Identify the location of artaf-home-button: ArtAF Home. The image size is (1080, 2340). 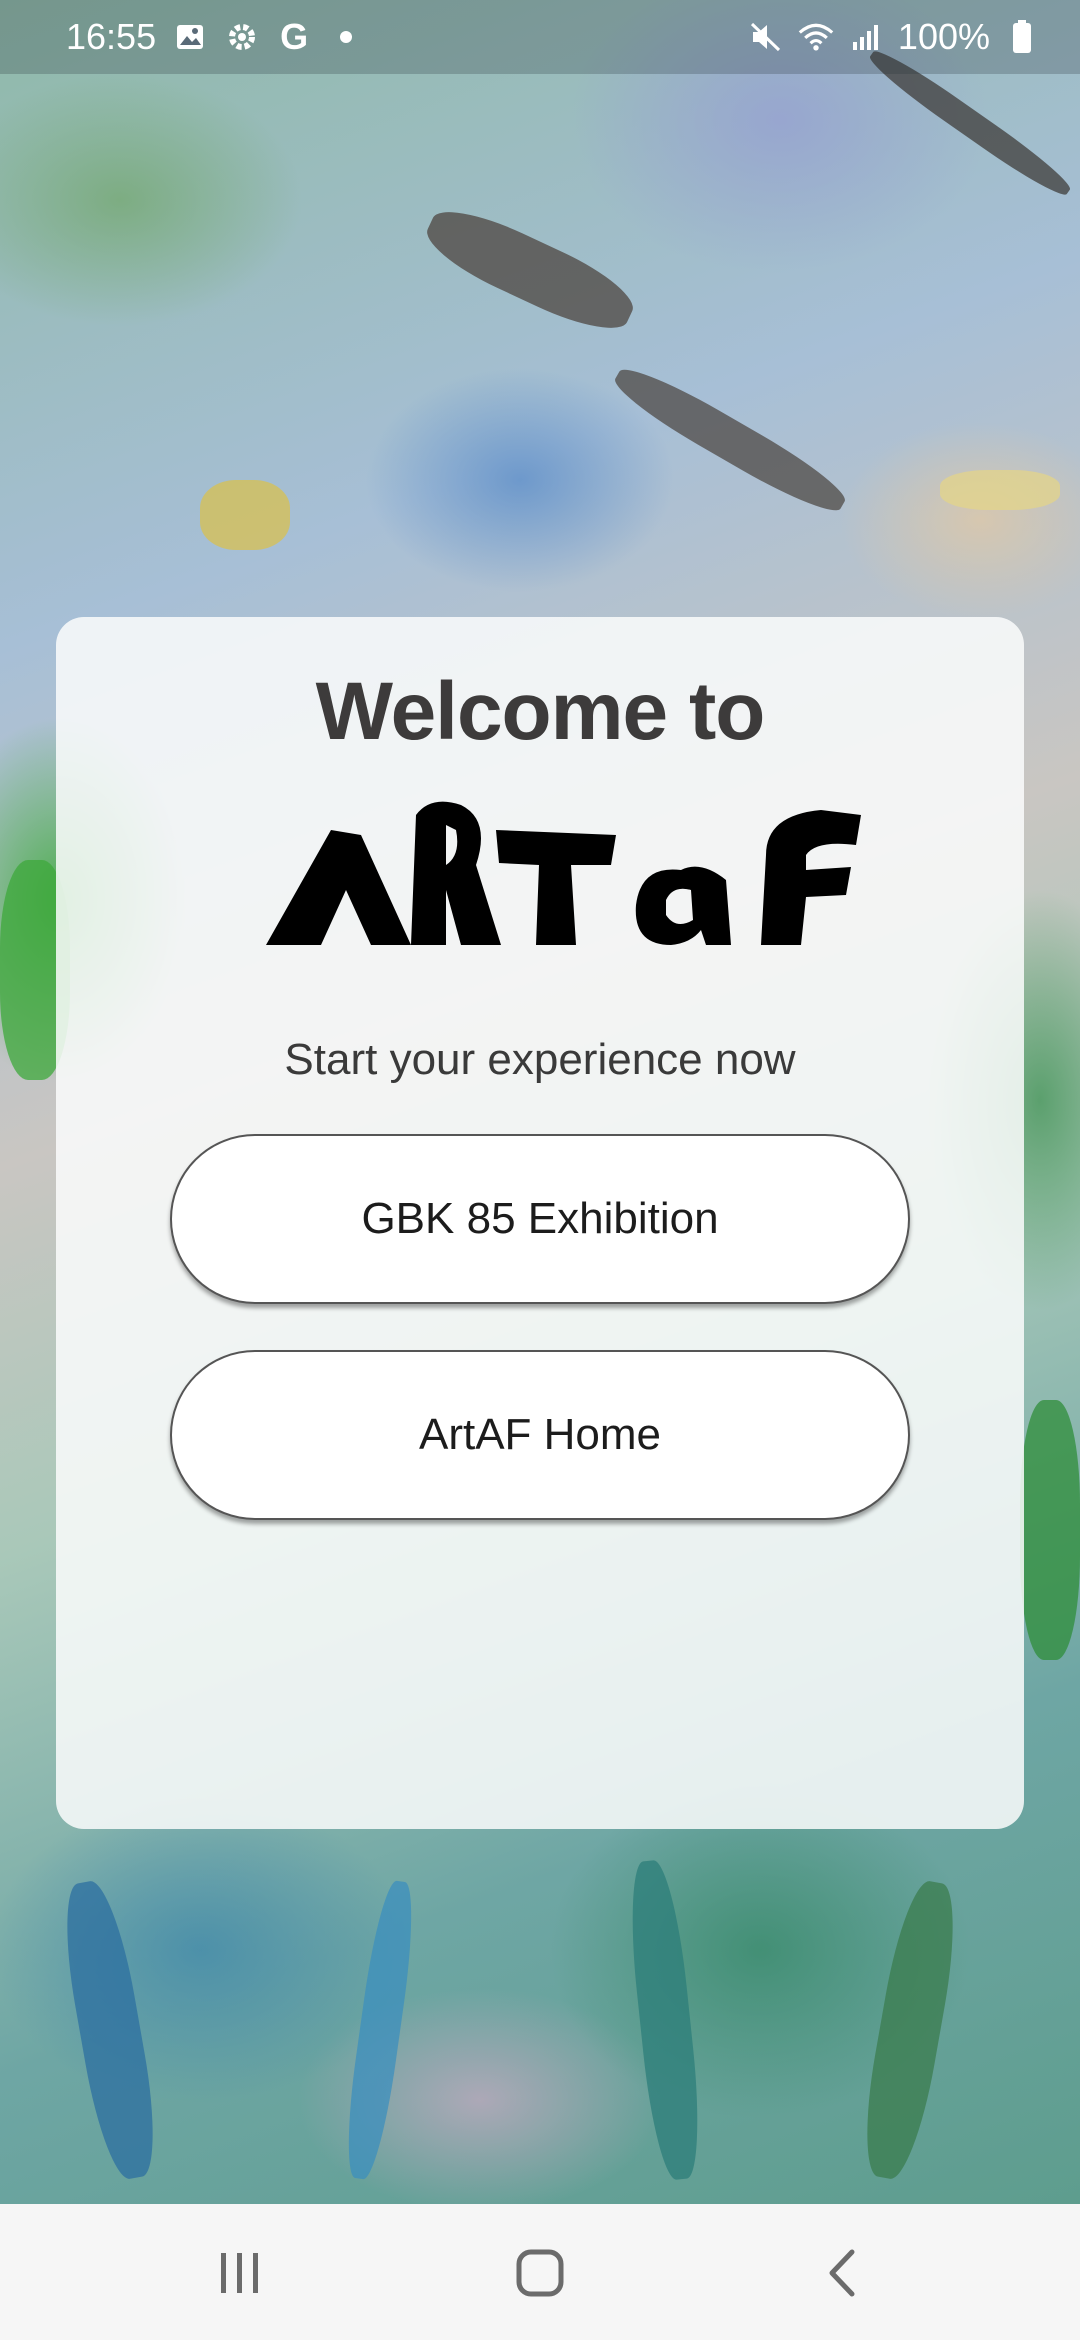
(540, 1435).